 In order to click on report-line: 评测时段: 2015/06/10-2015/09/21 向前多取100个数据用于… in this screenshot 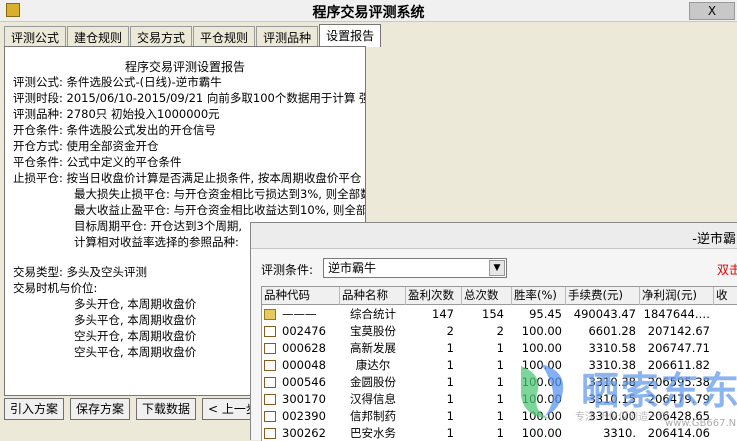, I will do `click(189, 98)`.